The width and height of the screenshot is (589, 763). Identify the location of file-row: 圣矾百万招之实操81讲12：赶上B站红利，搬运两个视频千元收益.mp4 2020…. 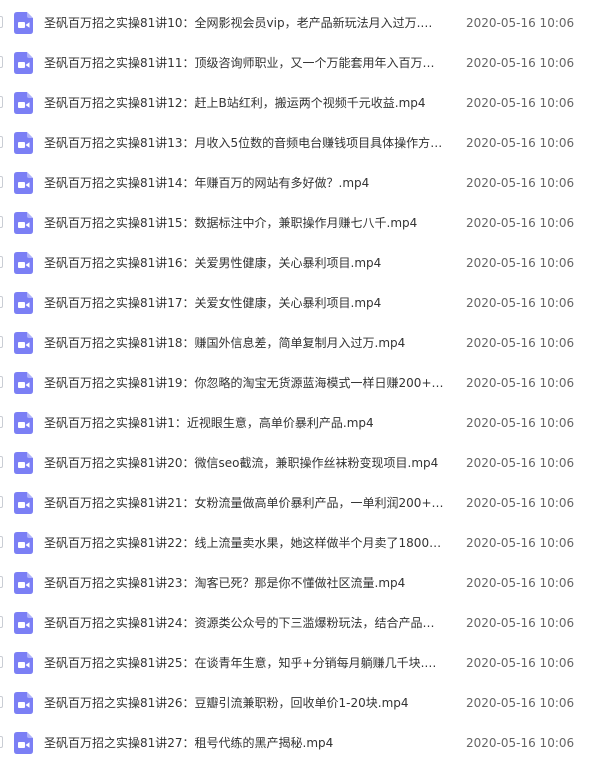
(294, 103).